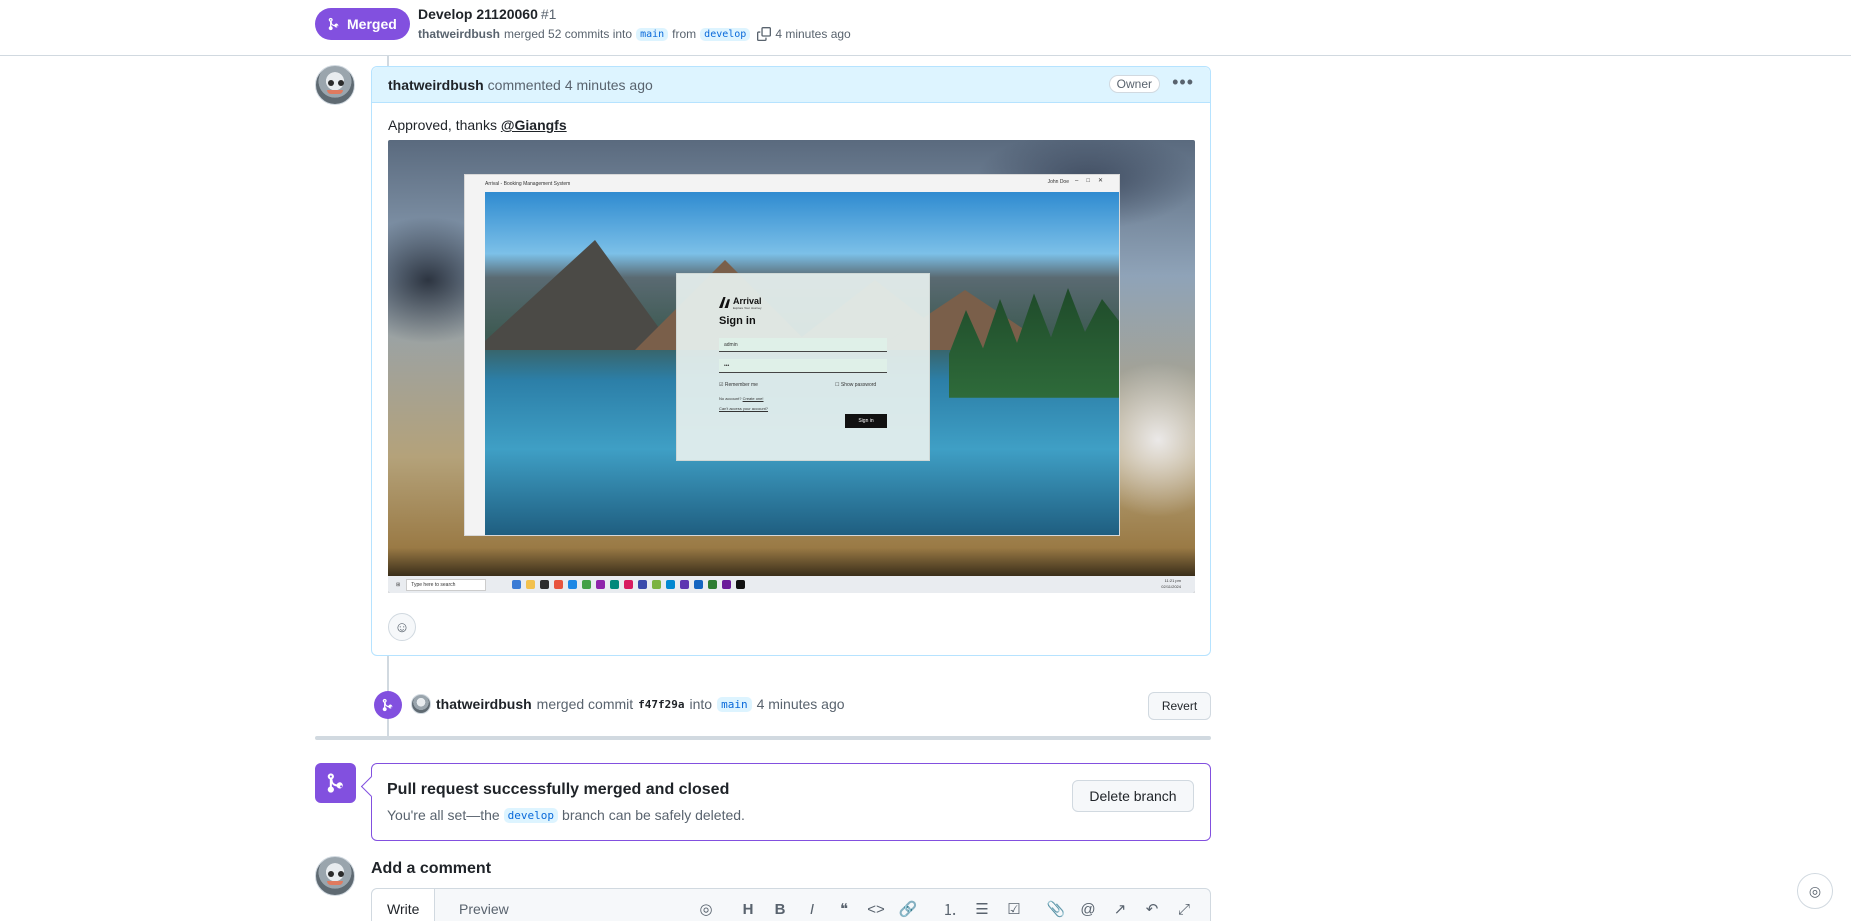 This screenshot has width=1851, height=921. I want to click on heading-icon: H, so click(748, 909).